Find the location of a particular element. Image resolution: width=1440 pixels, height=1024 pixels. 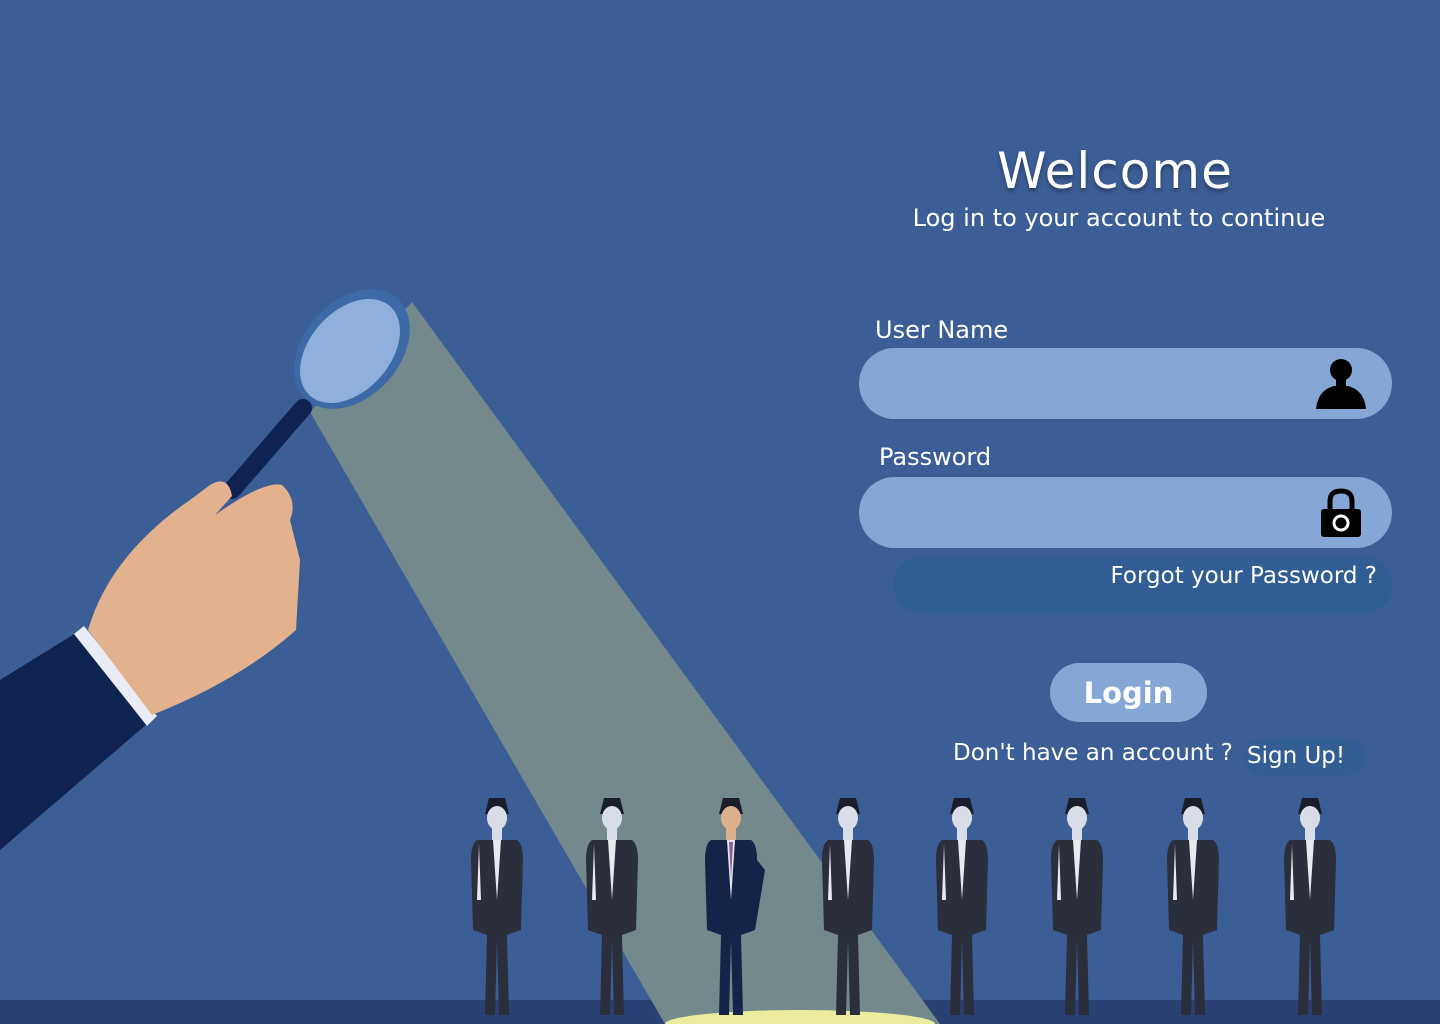

forgot-password-link: Forgot your Password ? is located at coordinates (1143, 585).